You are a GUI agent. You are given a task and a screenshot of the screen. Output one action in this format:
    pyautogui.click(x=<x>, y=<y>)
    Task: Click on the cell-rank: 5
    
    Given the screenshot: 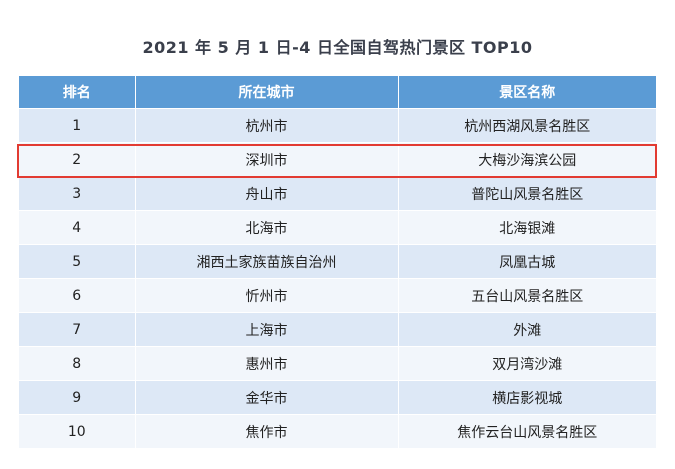 What is the action you would take?
    pyautogui.click(x=77, y=261)
    